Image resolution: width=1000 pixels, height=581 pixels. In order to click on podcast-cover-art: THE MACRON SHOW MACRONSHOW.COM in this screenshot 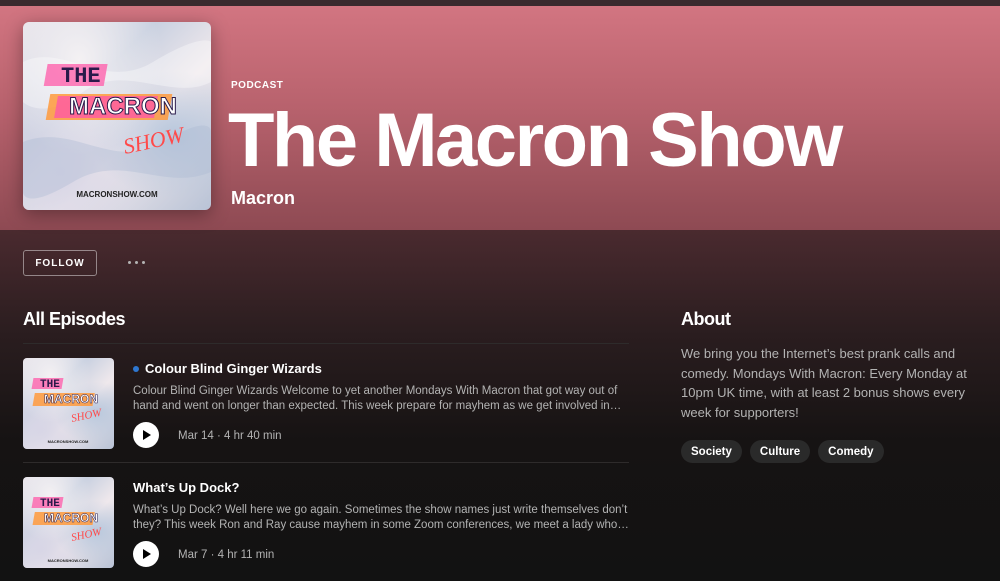, I will do `click(117, 116)`.